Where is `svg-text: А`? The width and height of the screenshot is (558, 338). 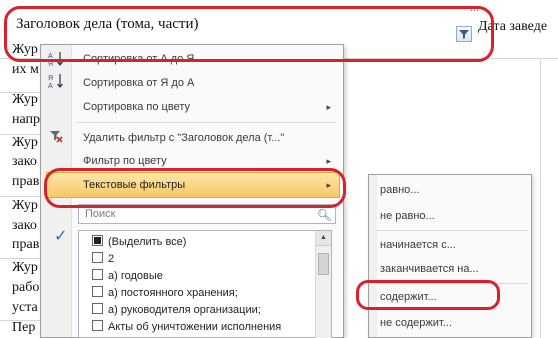
svg-text: А is located at coordinates (50, 86).